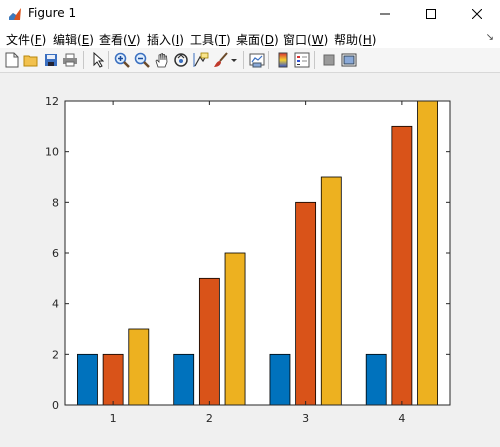 The image size is (500, 447). I want to click on minimize-icon, so click(385, 14).